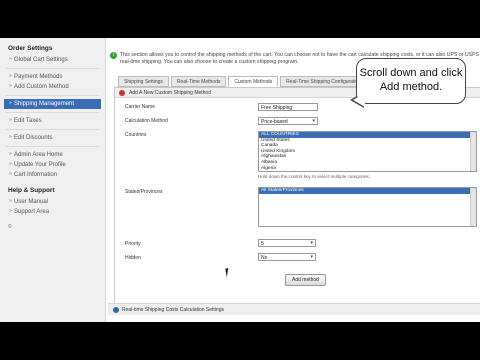 Image resolution: width=480 pixels, height=360 pixels. I want to click on tab-shipping-settings: Shipping Settings, so click(143, 81).